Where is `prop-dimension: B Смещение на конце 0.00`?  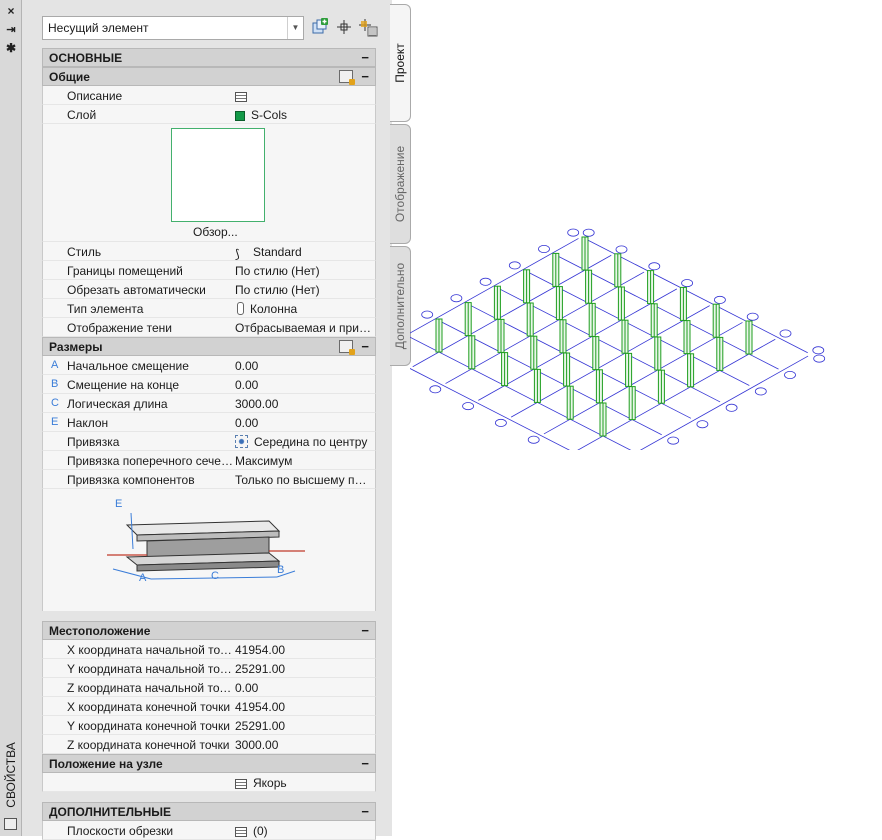
prop-dimension: B Смещение на конце 0.00 is located at coordinates (209, 384).